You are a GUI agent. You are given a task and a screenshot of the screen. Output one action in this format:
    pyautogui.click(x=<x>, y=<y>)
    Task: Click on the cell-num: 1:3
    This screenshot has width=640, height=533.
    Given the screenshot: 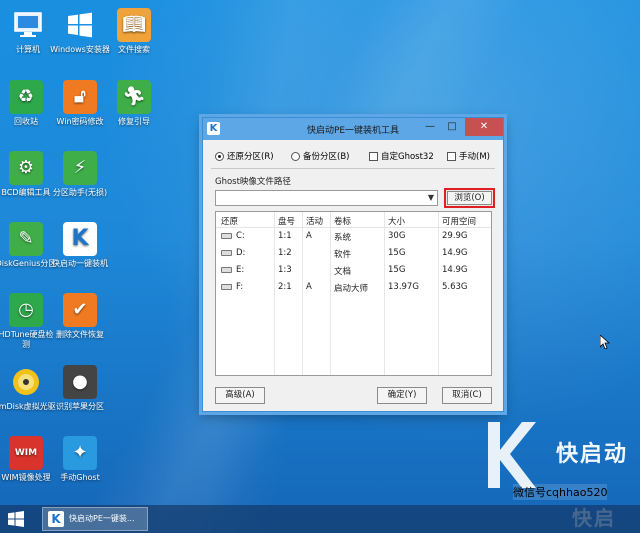 What is the action you would take?
    pyautogui.click(x=285, y=270)
    